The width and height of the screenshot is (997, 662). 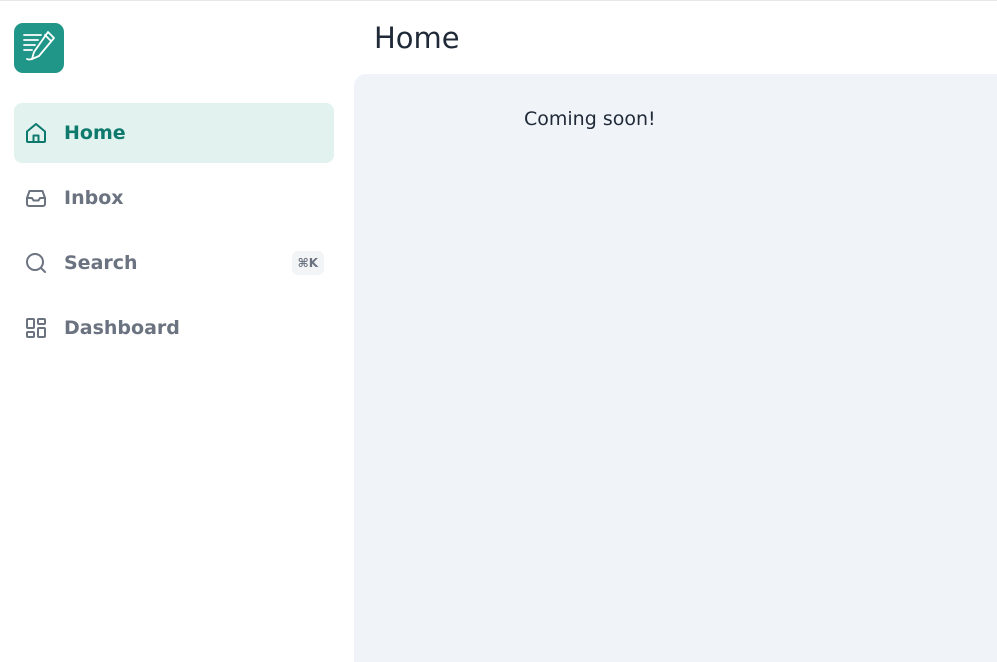 What do you see at coordinates (95, 133) in the screenshot?
I see `sidebar-item-label: Home` at bounding box center [95, 133].